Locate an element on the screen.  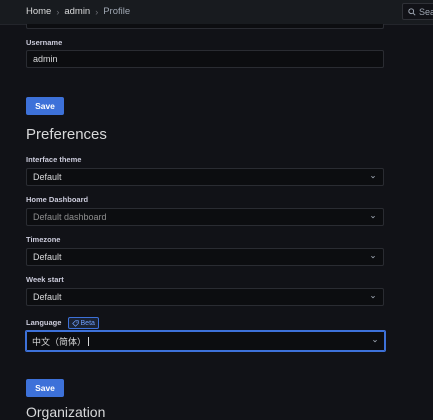
breadcrumb-profile: Profile is located at coordinates (117, 11).